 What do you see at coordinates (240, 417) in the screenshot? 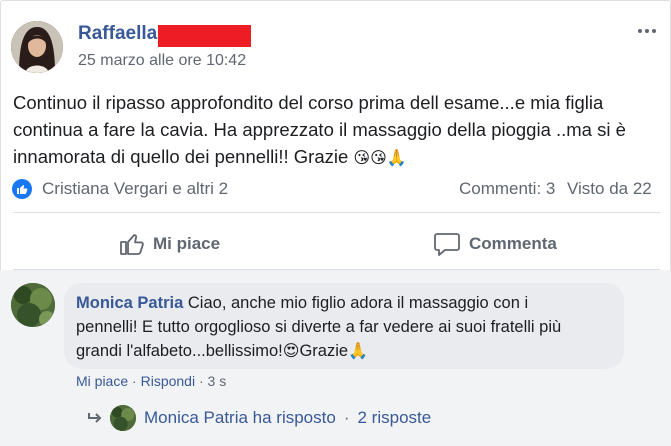
I see `replier-text: Monica Patria ha risposto` at bounding box center [240, 417].